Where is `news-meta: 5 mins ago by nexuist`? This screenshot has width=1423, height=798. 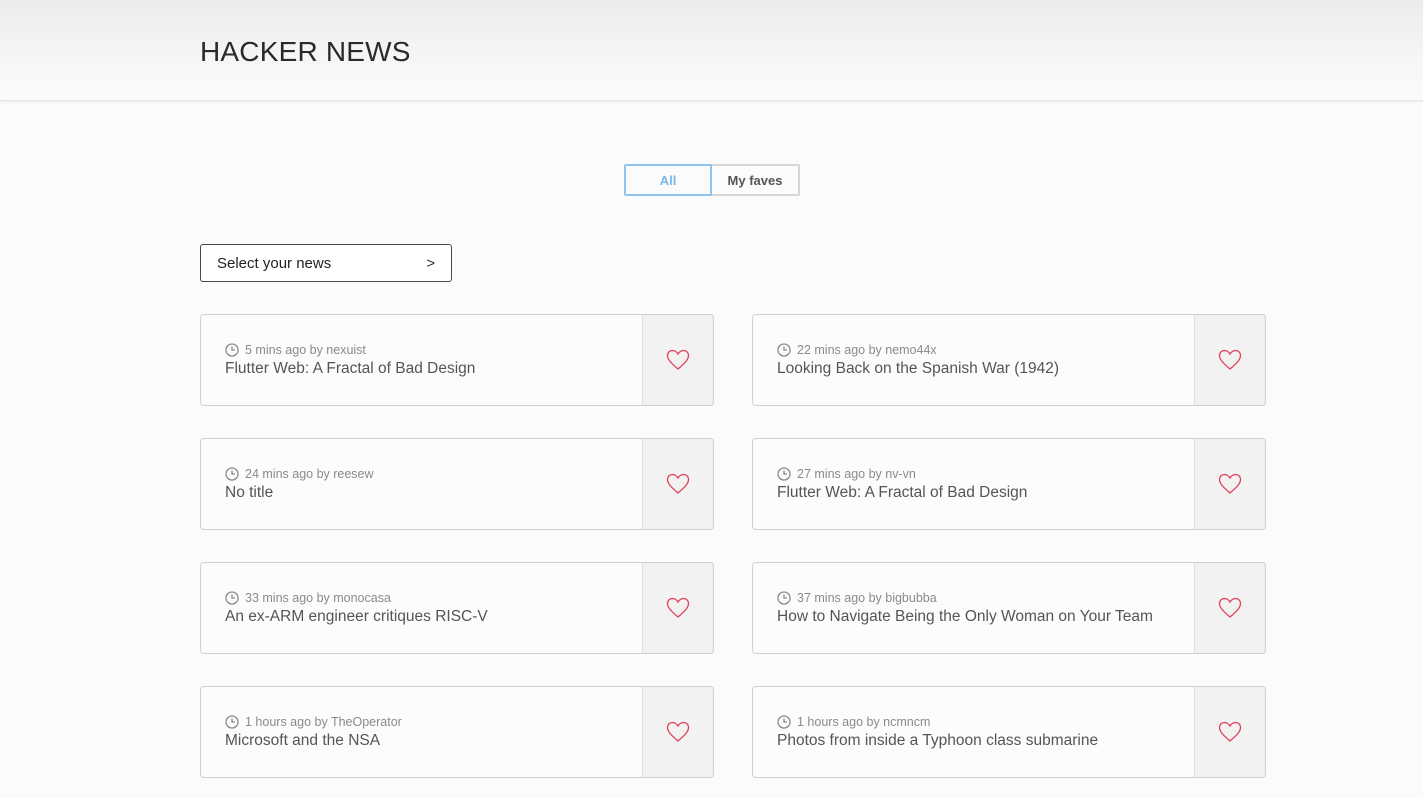 news-meta: 5 mins ago by nexuist is located at coordinates (421, 350).